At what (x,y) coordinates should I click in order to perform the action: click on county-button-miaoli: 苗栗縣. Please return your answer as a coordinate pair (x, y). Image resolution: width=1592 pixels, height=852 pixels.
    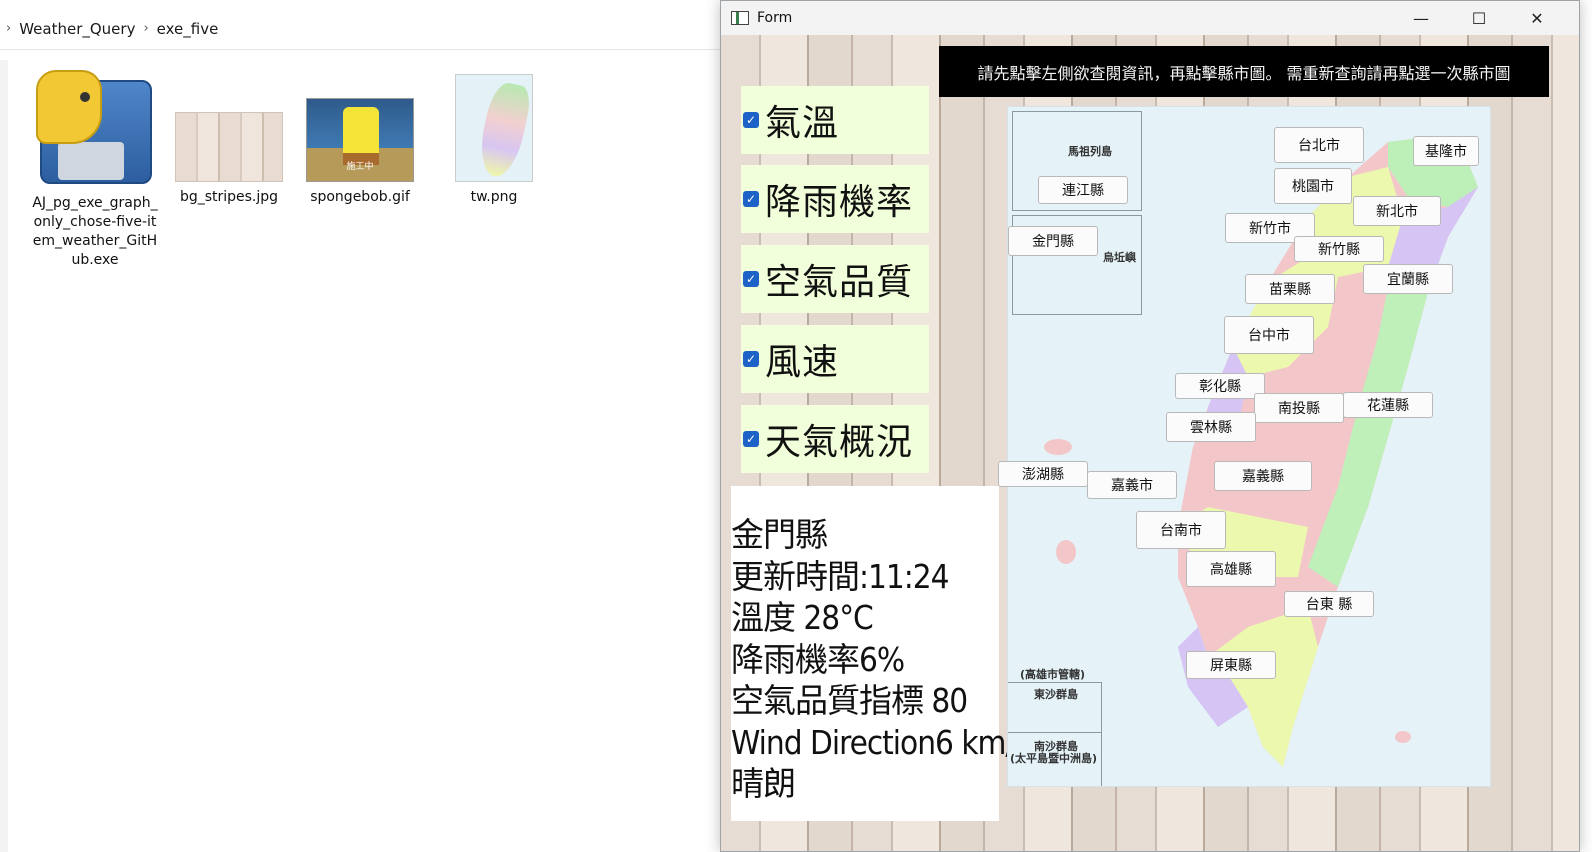
    Looking at the image, I should click on (1290, 289).